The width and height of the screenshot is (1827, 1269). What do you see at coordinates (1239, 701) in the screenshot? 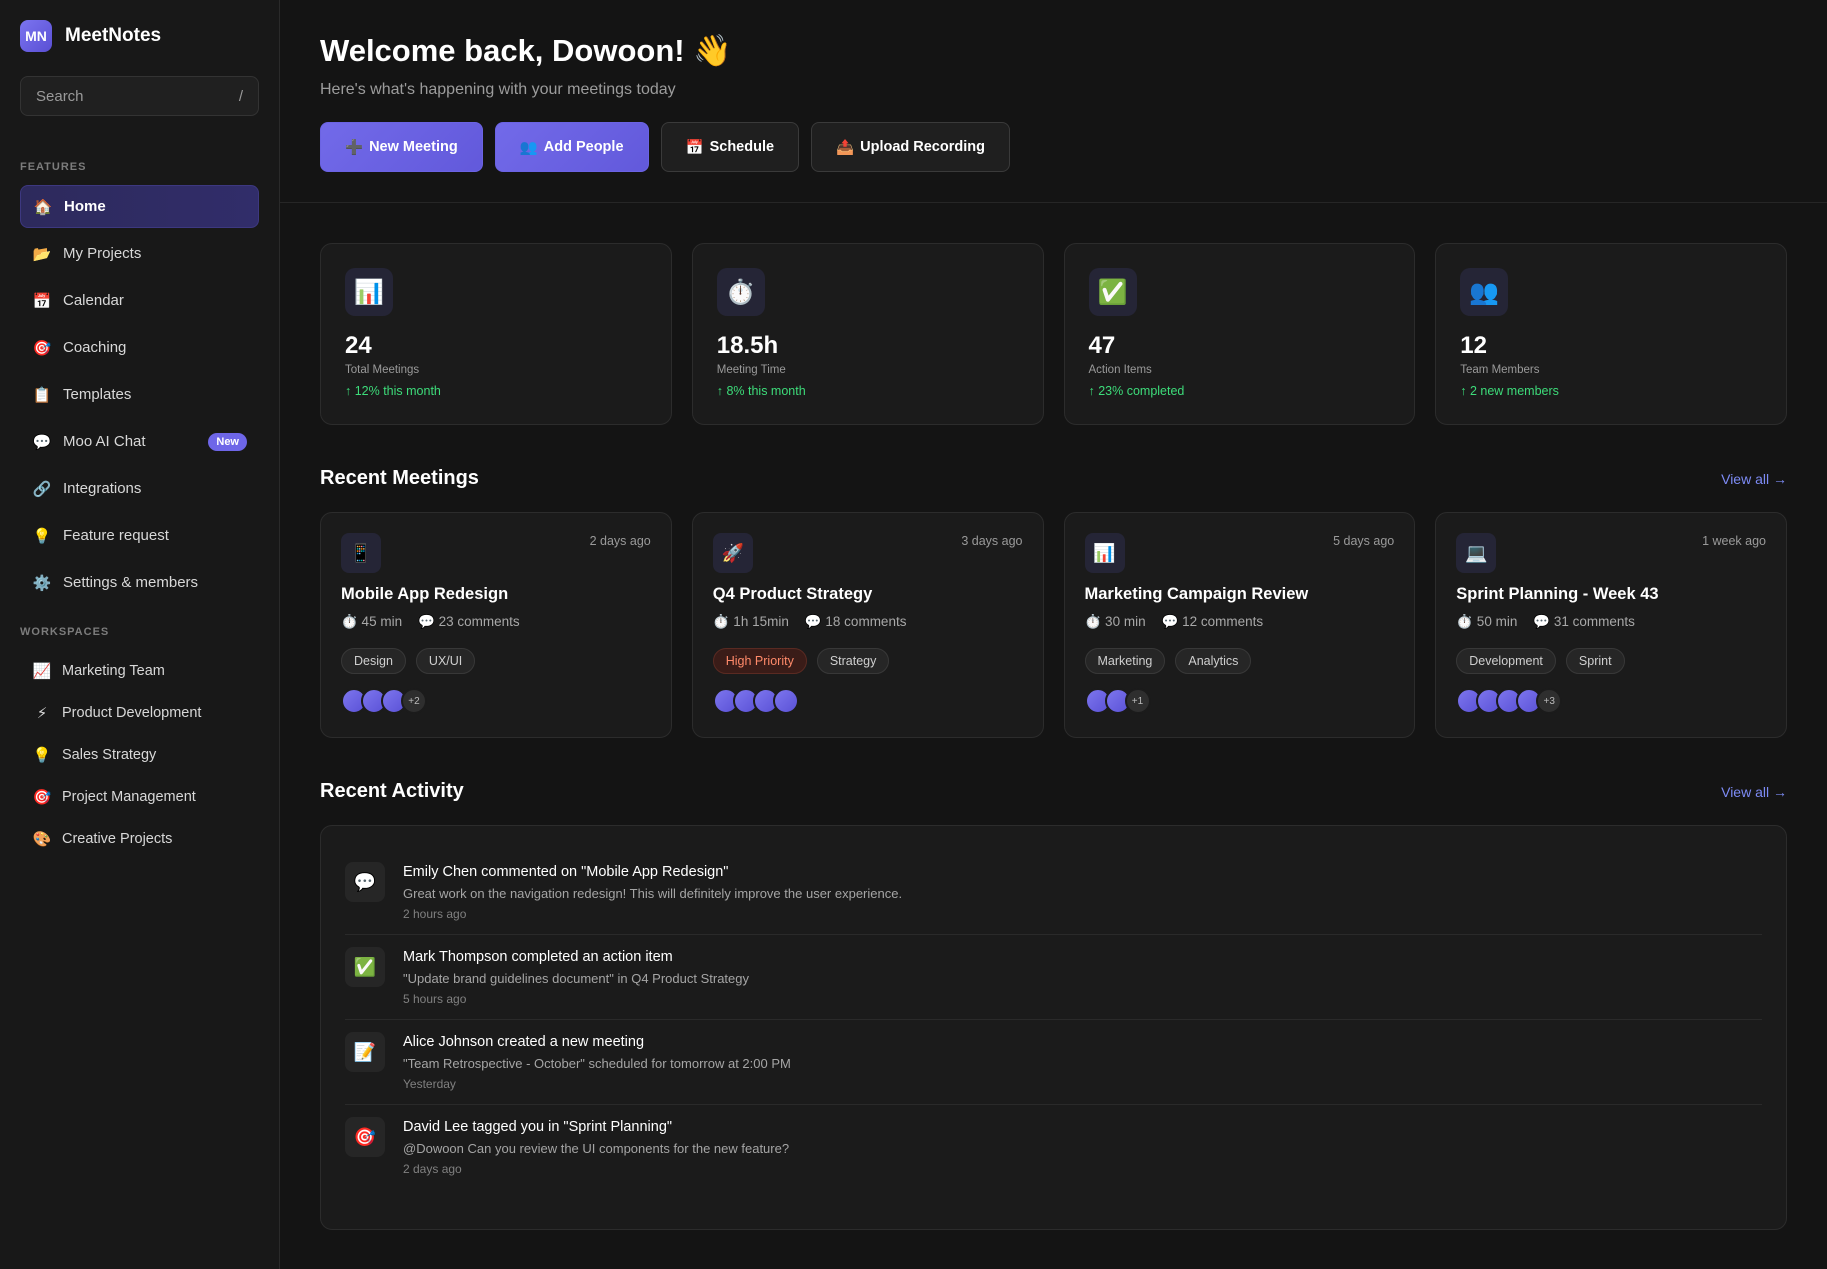
I see `participant-avatars: +1` at bounding box center [1239, 701].